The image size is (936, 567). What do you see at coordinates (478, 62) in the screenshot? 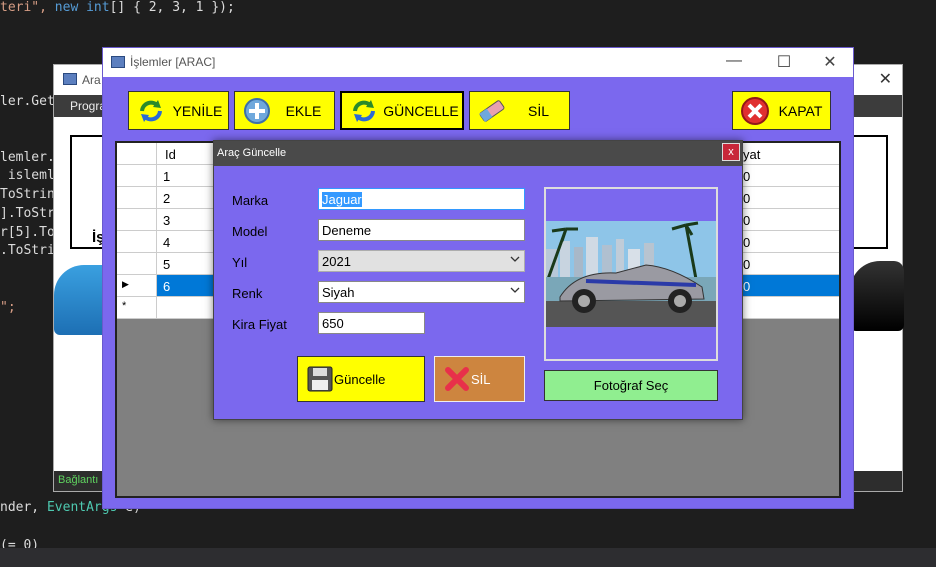
I see `main-title-bar: İşlemler [ARAC] — ☐ ✕` at bounding box center [478, 62].